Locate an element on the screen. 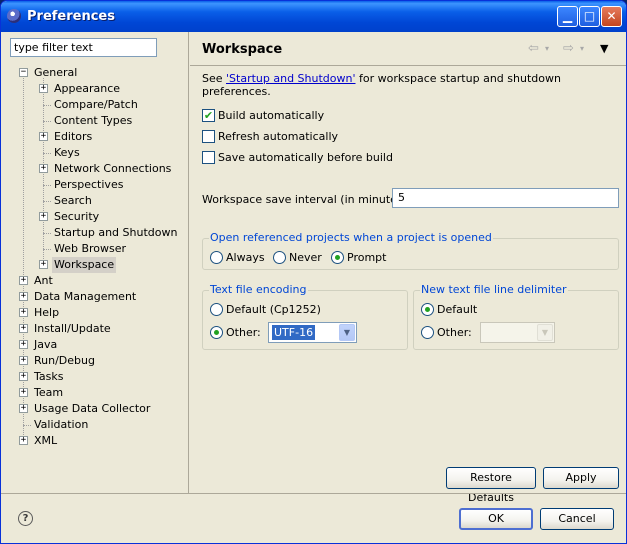 This screenshot has height=544, width=627. tree-item-editors: + Editors is located at coordinates (66, 137).